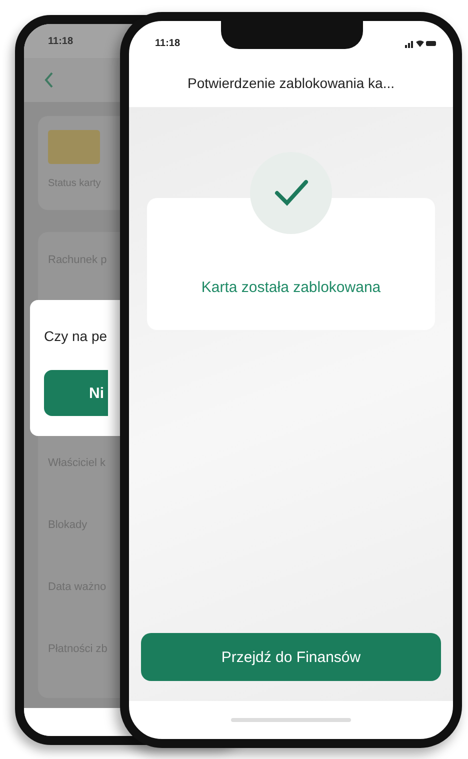 This screenshot has height=759, width=468. Describe the element at coordinates (76, 393) in the screenshot. I see `dialog-button: Ni` at that location.